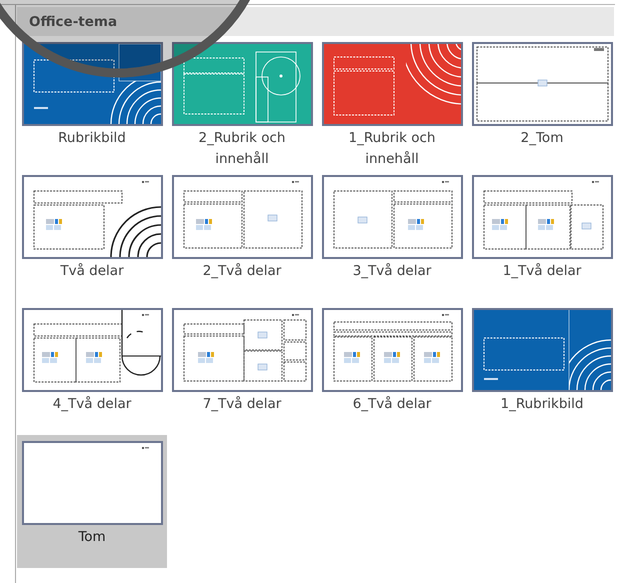 This screenshot has height=583, width=630. Describe the element at coordinates (92, 102) in the screenshot. I see `layout-item: Rubrikbild` at that location.